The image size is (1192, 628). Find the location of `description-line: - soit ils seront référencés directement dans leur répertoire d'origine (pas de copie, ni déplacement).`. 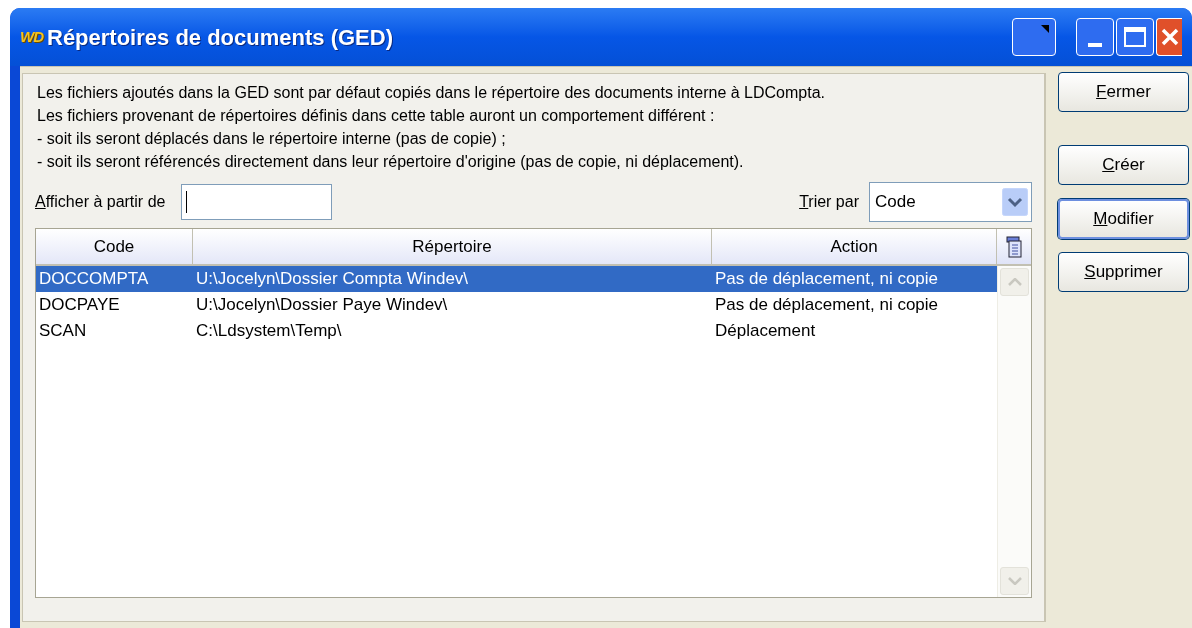

description-line: - soit ils seront référencés directement dans leur répertoire d'origine (pas de copie, ni déplacement). is located at coordinates (391, 162).